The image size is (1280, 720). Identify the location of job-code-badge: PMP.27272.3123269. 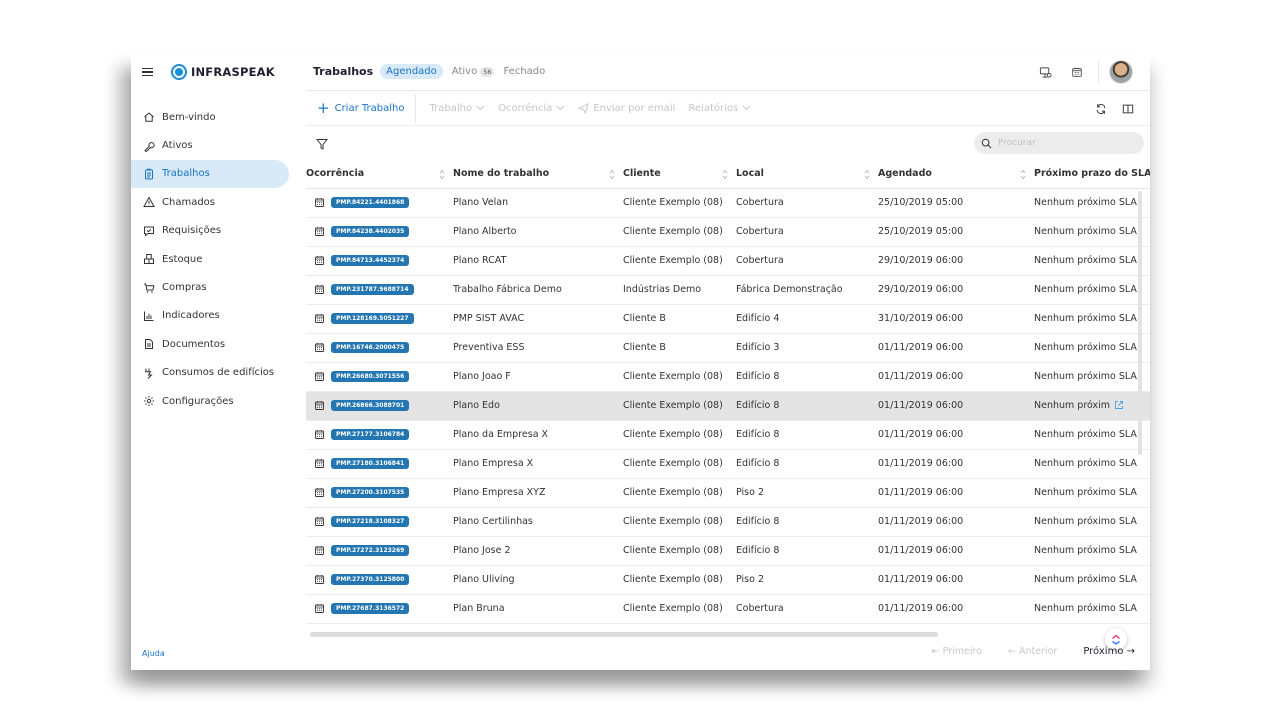
(370, 550).